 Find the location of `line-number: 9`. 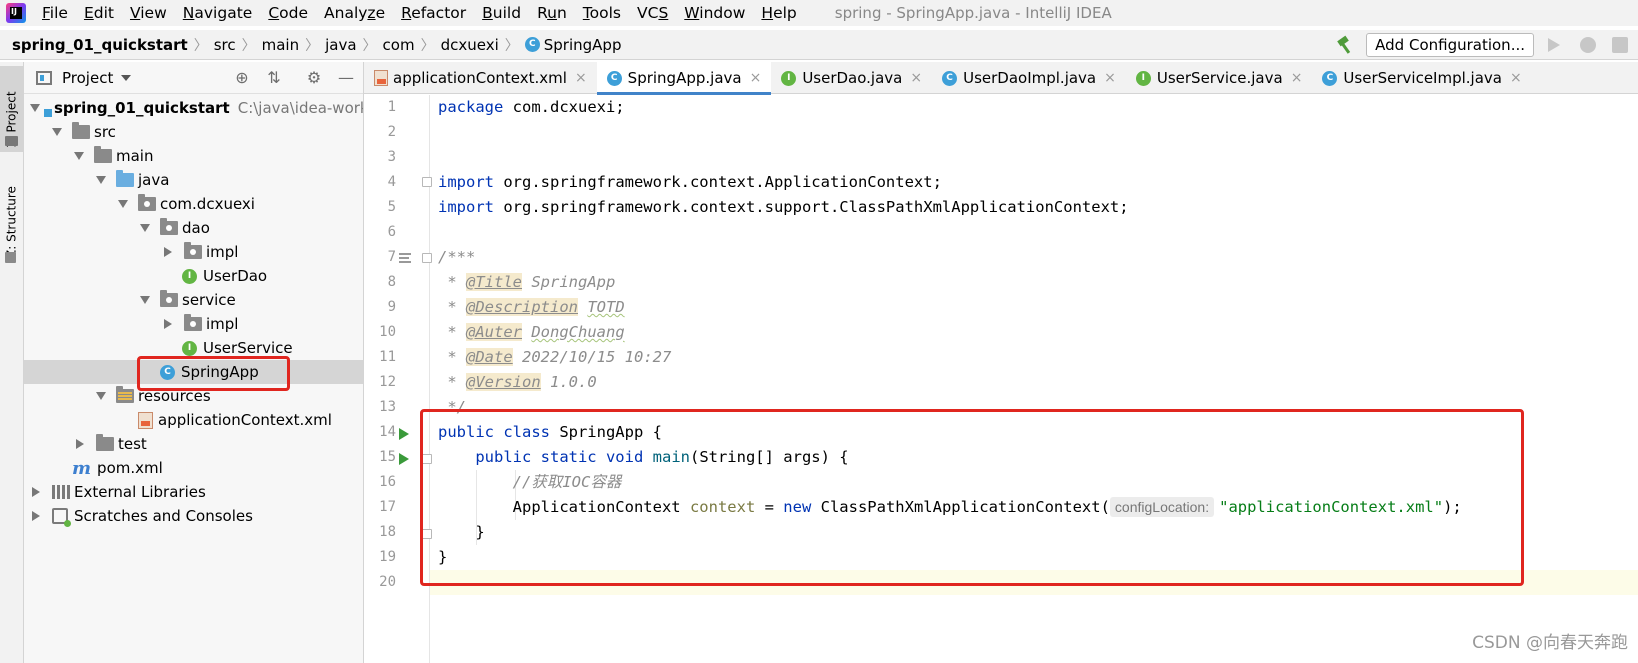

line-number: 9 is located at coordinates (391, 307).